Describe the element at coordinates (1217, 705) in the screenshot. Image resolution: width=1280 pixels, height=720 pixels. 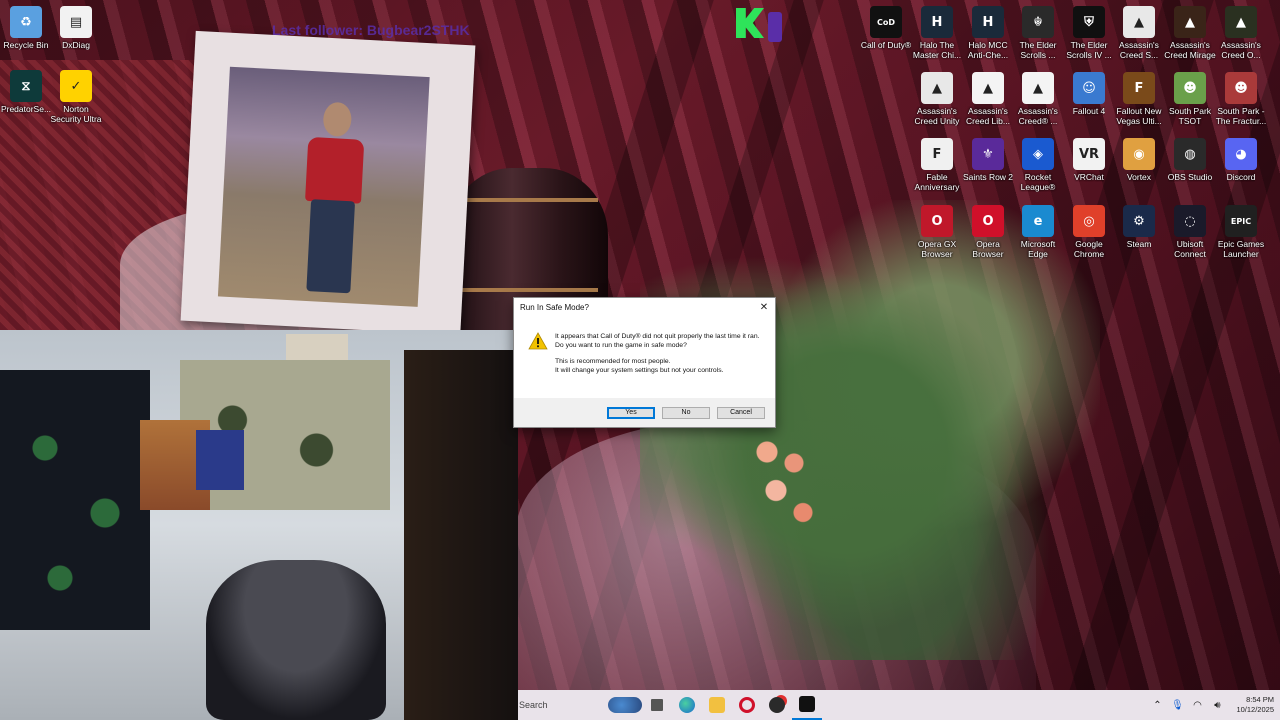
I see `volume-icon: 🔊︎` at that location.